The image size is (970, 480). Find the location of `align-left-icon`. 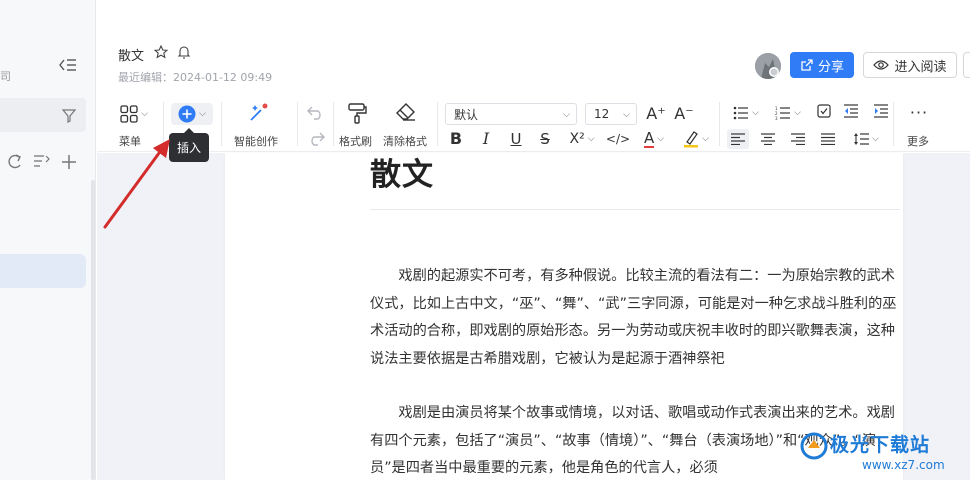

align-left-icon is located at coordinates (738, 139).